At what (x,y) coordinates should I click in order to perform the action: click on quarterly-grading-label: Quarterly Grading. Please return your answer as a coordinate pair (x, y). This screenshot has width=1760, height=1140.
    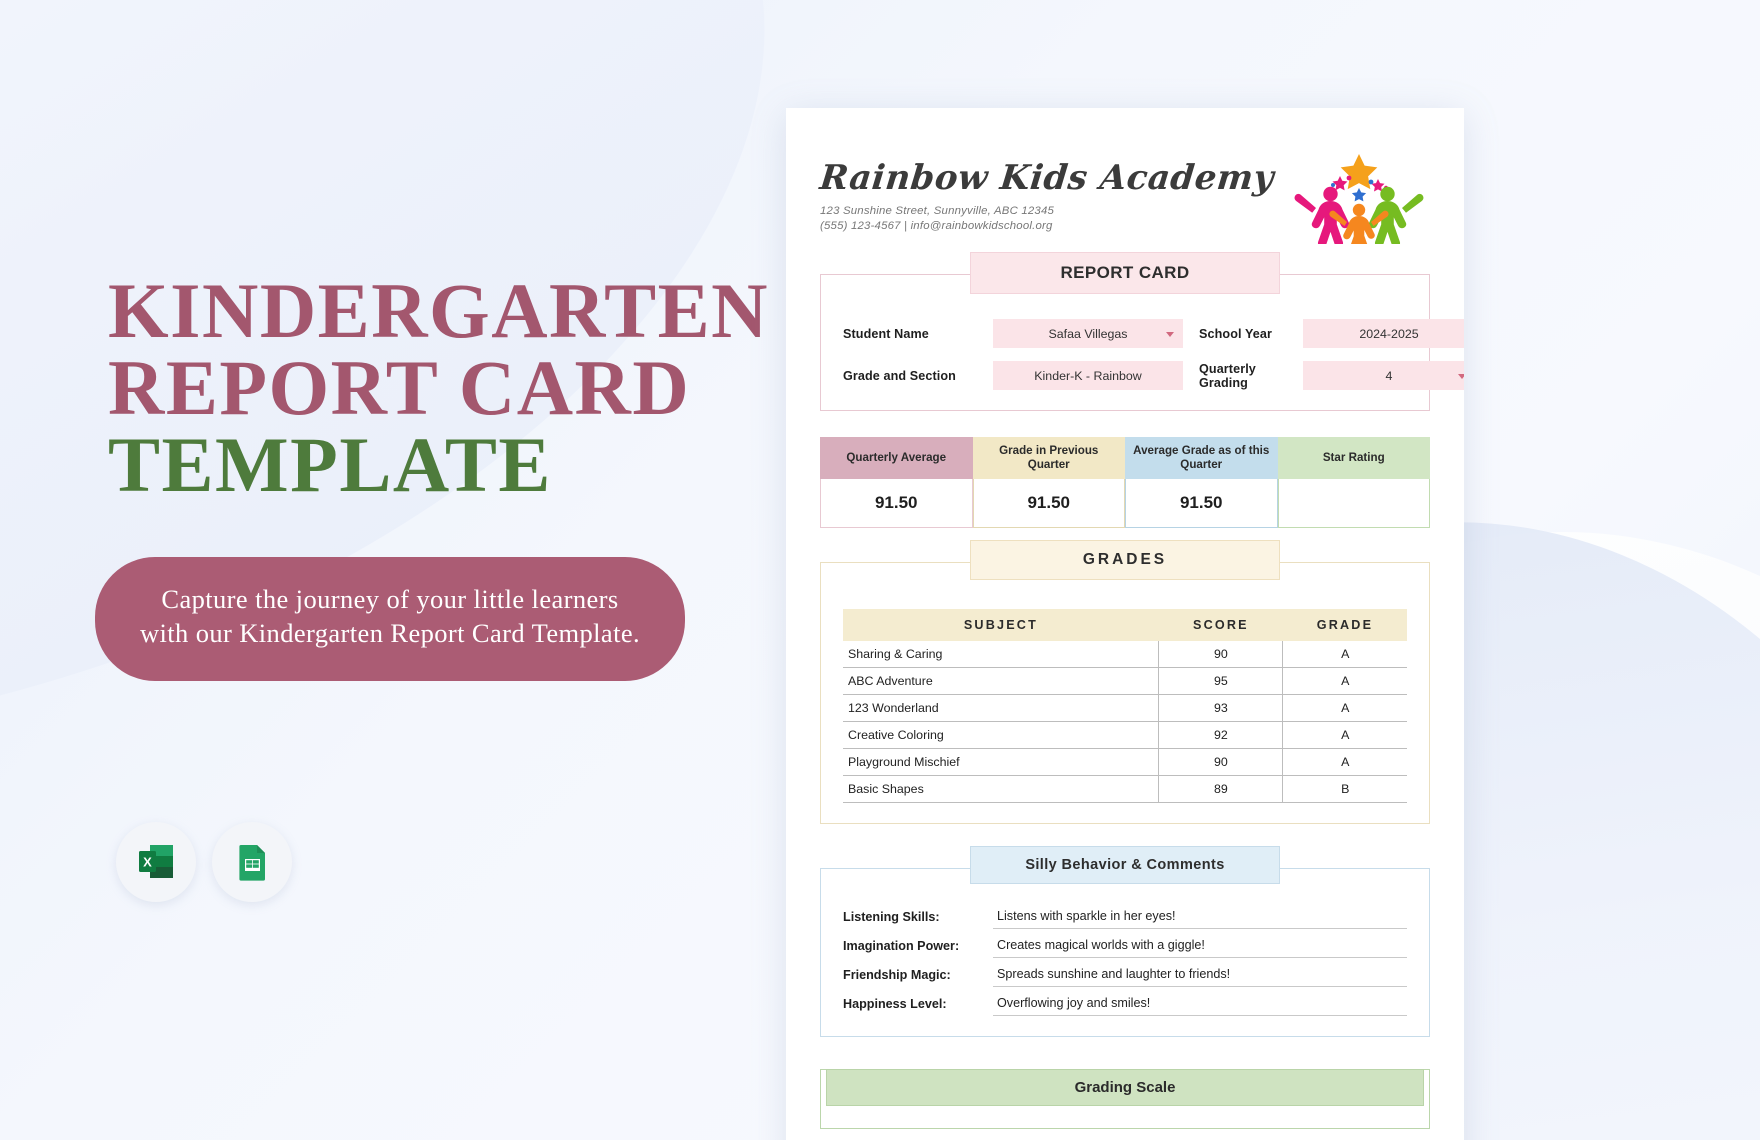
    Looking at the image, I should click on (1227, 375).